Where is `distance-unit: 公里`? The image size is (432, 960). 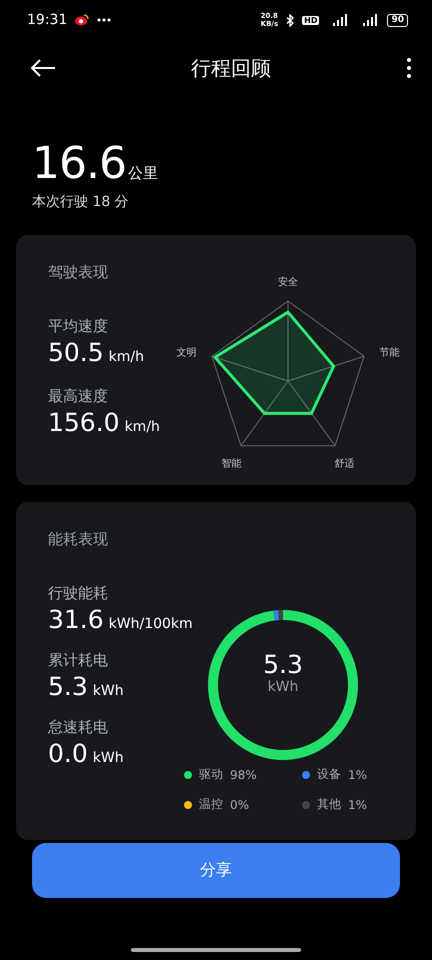
distance-unit: 公里 is located at coordinates (143, 173).